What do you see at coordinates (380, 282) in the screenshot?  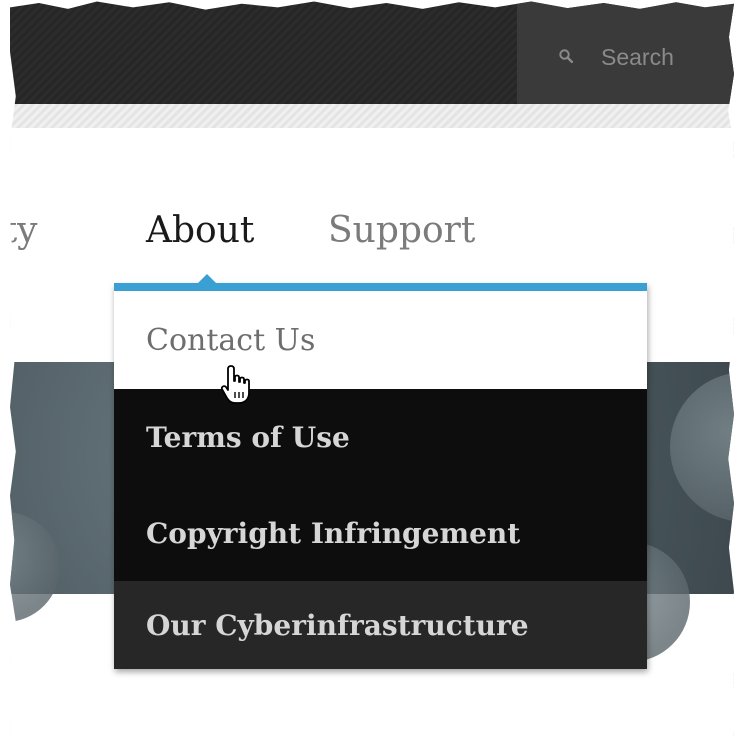 I see `dropdown-accent-bar` at bounding box center [380, 282].